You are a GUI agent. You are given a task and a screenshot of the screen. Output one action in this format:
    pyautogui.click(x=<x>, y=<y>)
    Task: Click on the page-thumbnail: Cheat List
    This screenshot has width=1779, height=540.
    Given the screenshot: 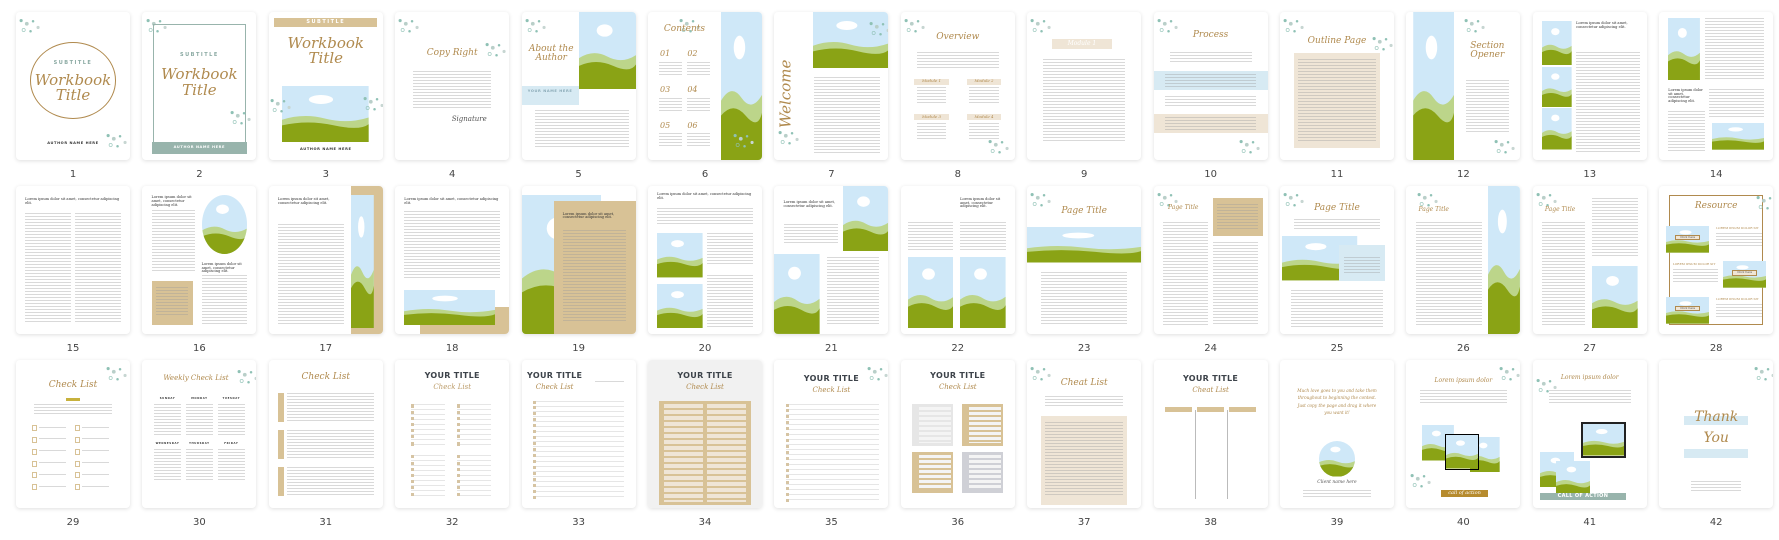 What is the action you would take?
    pyautogui.click(x=1084, y=434)
    